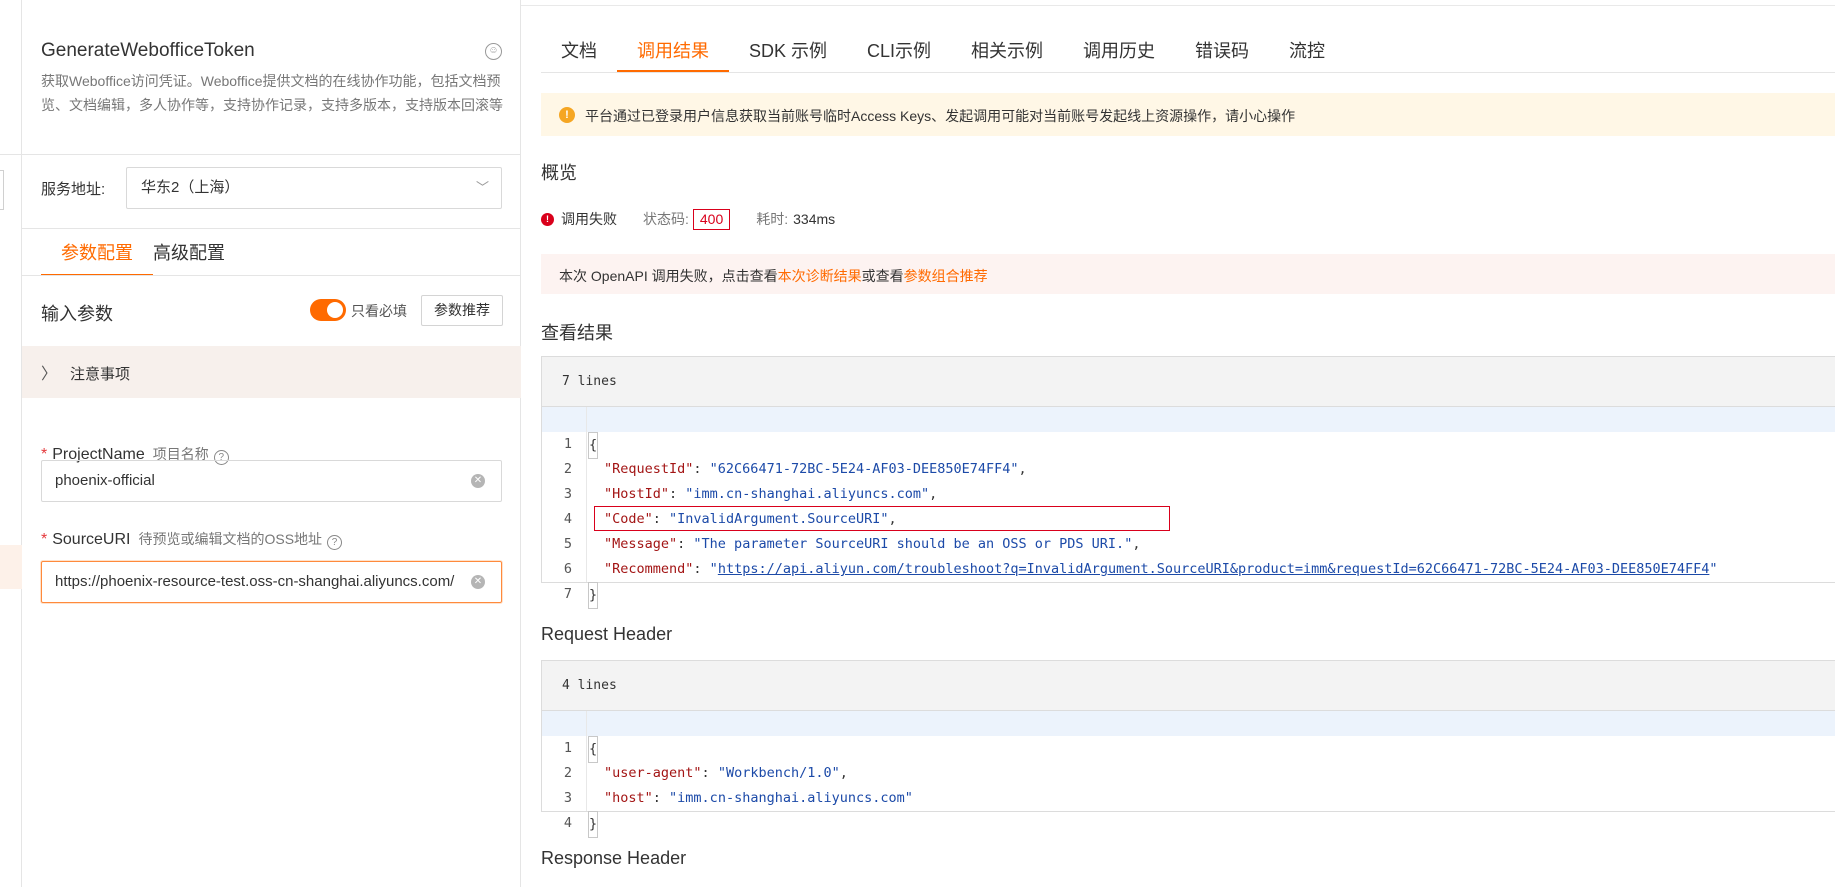  Describe the element at coordinates (711, 219) in the screenshot. I see `status-code-badge: 400` at that location.